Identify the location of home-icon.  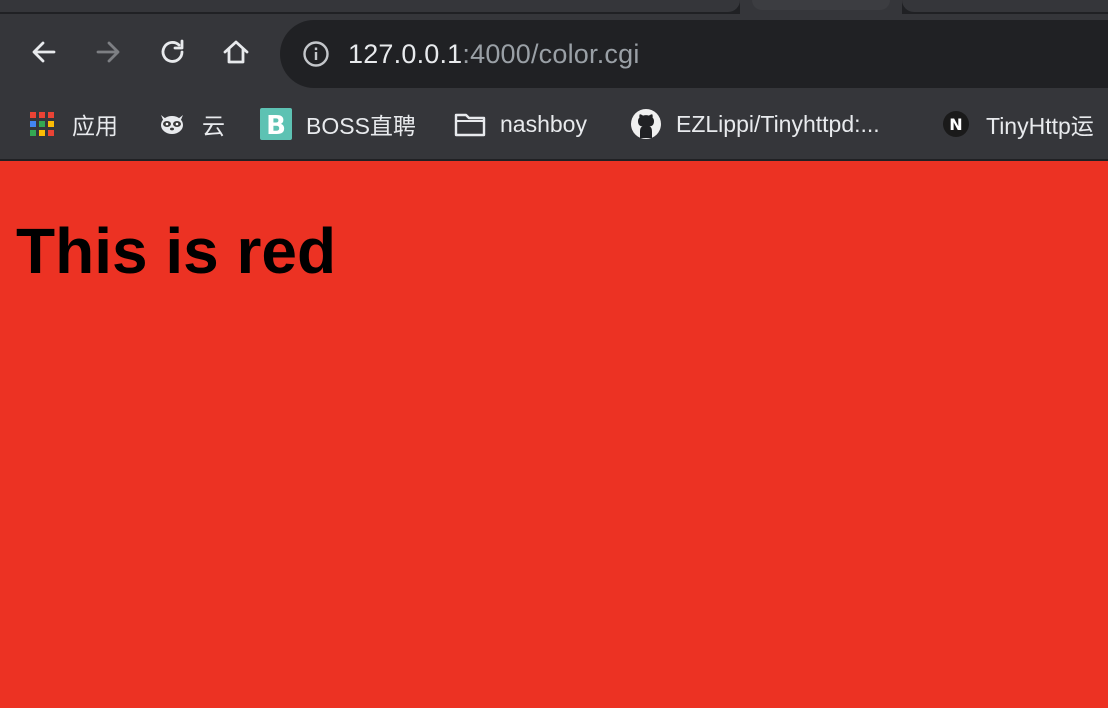
(236, 52).